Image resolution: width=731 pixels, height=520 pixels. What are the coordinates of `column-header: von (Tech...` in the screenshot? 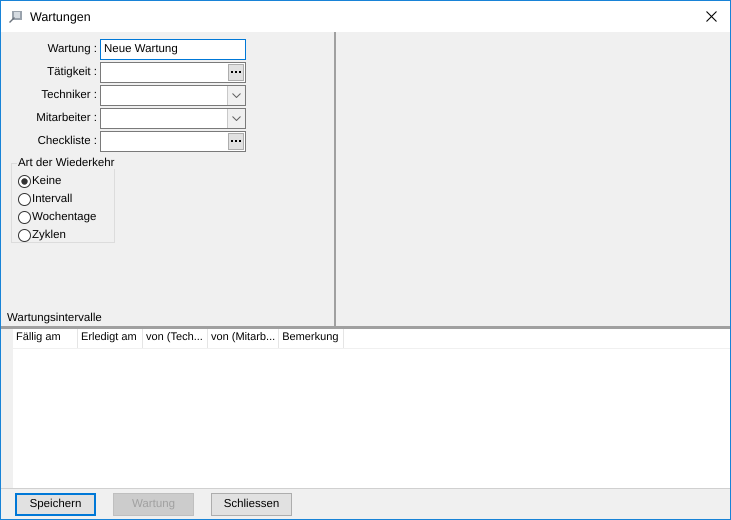 It's located at (175, 338).